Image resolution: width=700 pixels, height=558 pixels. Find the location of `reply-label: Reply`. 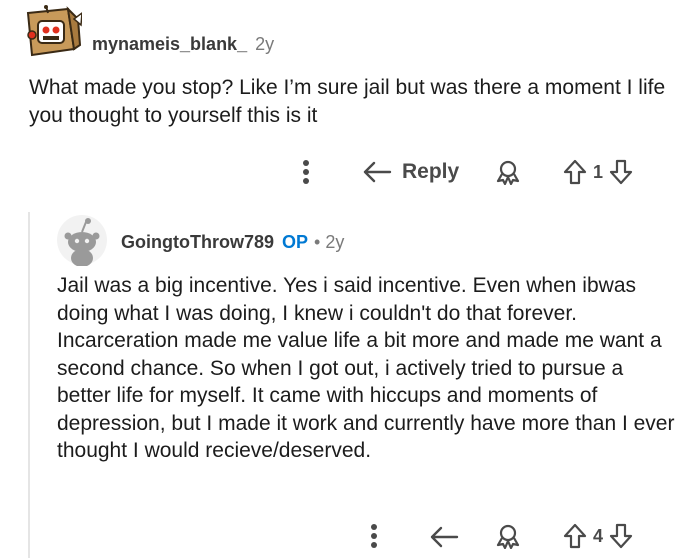

reply-label: Reply is located at coordinates (431, 171).